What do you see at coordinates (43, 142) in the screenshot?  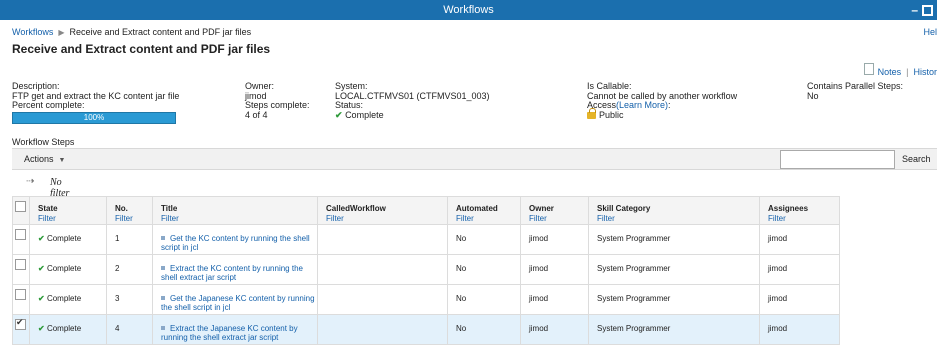 I see `workflow-steps-heading: Workflow Steps` at bounding box center [43, 142].